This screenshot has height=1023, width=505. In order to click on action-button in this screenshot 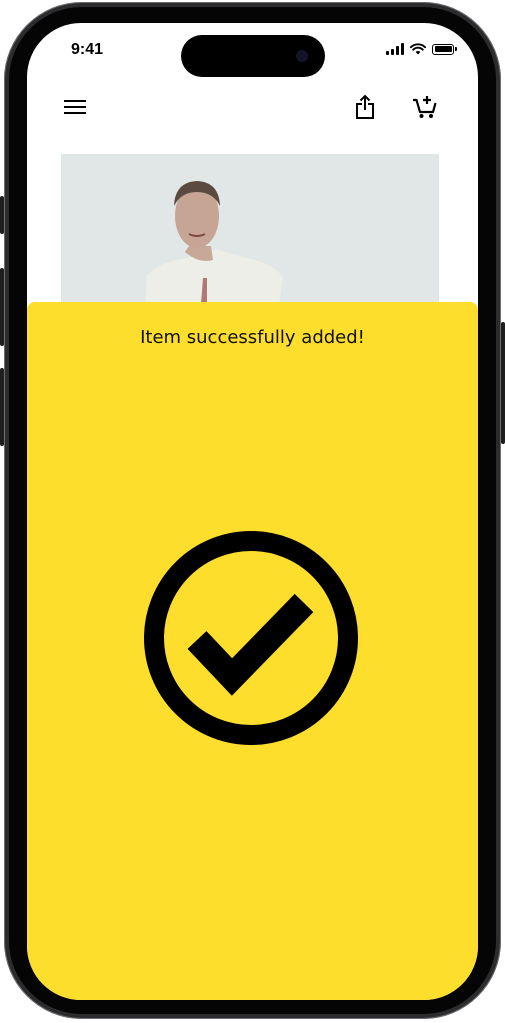, I will do `click(2, 215)`.